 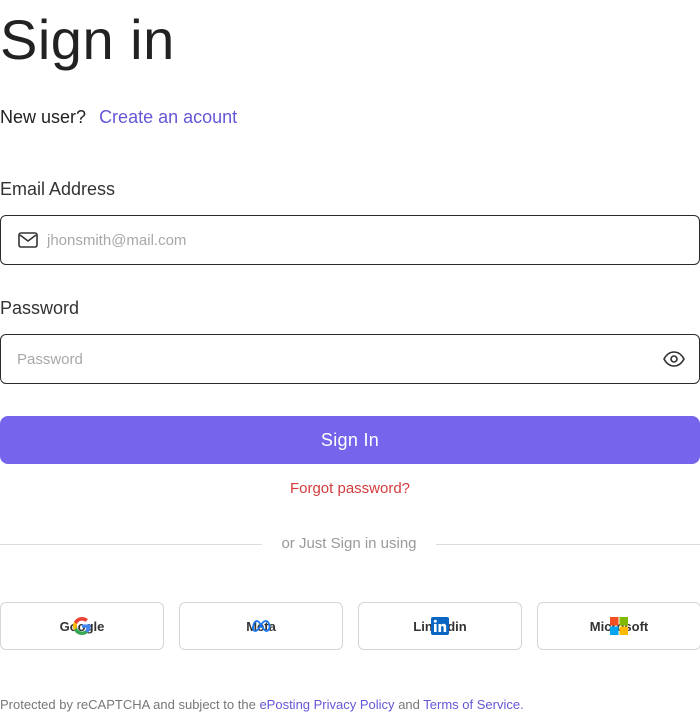 I want to click on google-sign-in-button: Google, so click(x=82, y=626).